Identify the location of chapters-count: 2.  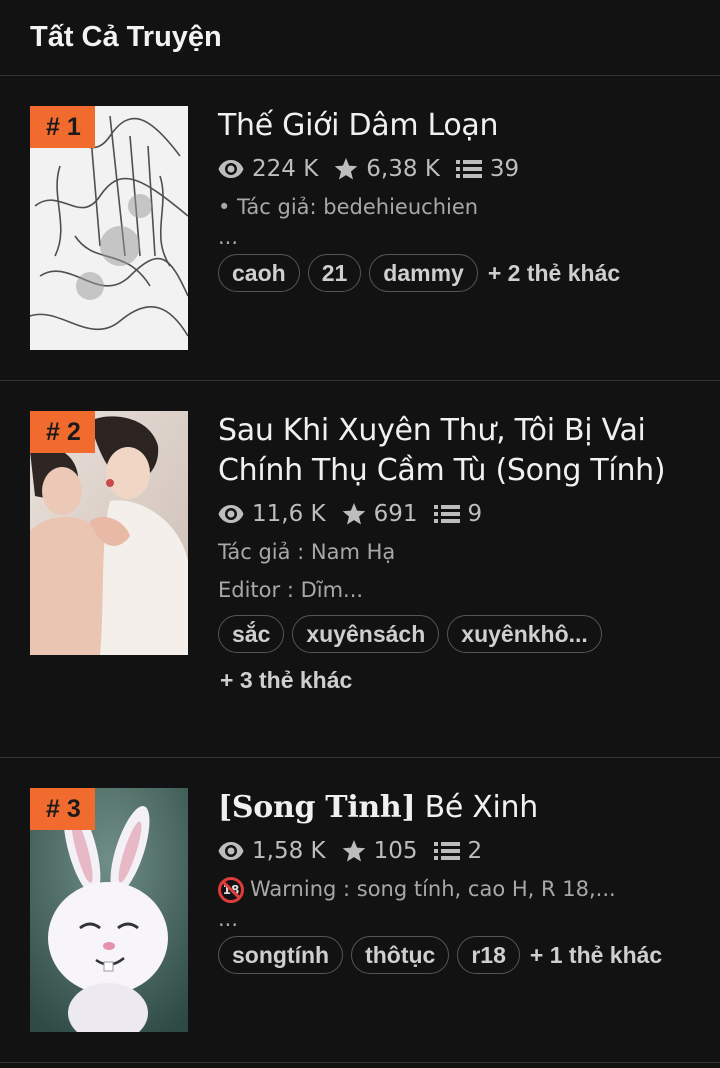
(475, 851).